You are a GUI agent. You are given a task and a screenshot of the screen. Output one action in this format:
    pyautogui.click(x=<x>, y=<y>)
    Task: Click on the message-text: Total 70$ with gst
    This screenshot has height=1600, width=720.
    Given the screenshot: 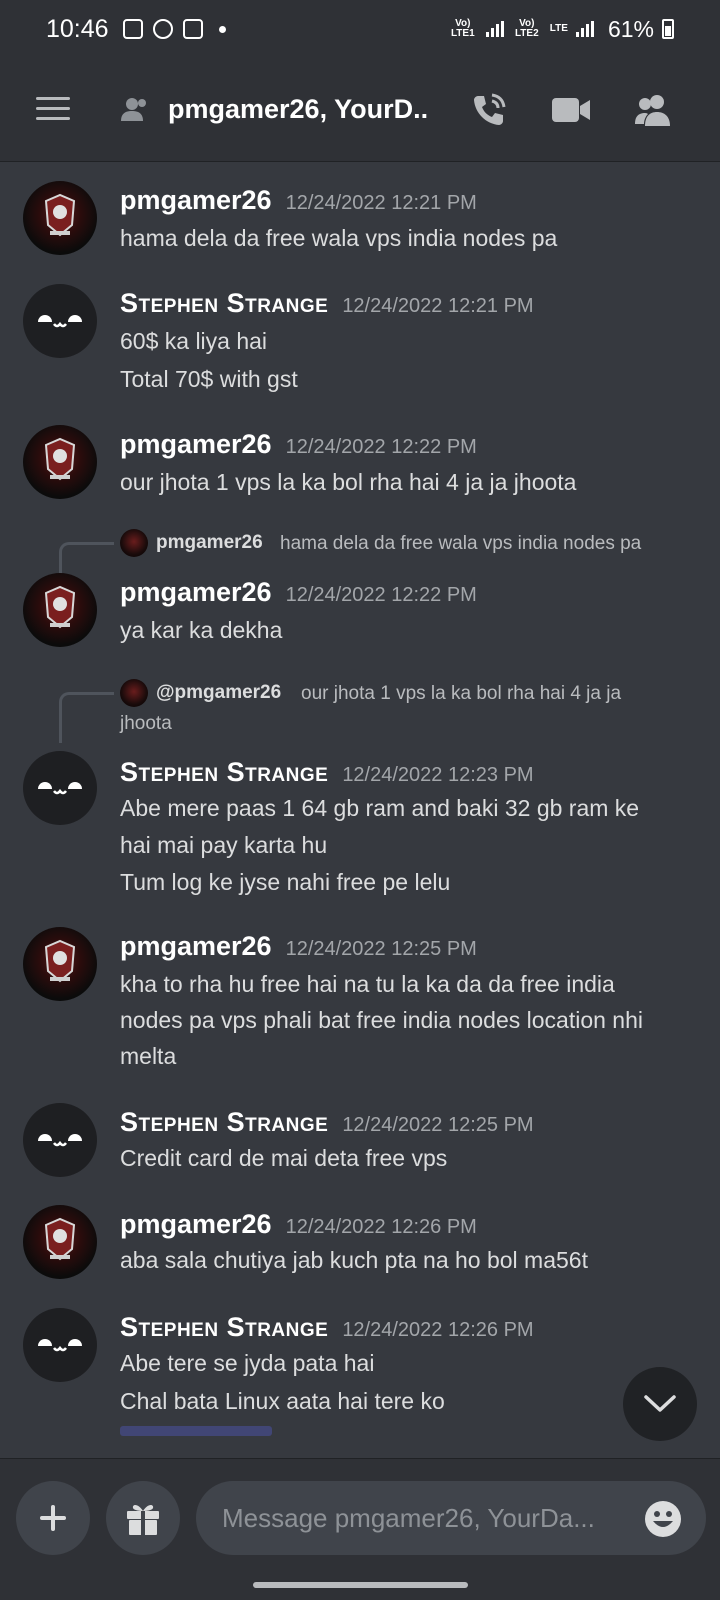 What is the action you would take?
    pyautogui.click(x=209, y=379)
    